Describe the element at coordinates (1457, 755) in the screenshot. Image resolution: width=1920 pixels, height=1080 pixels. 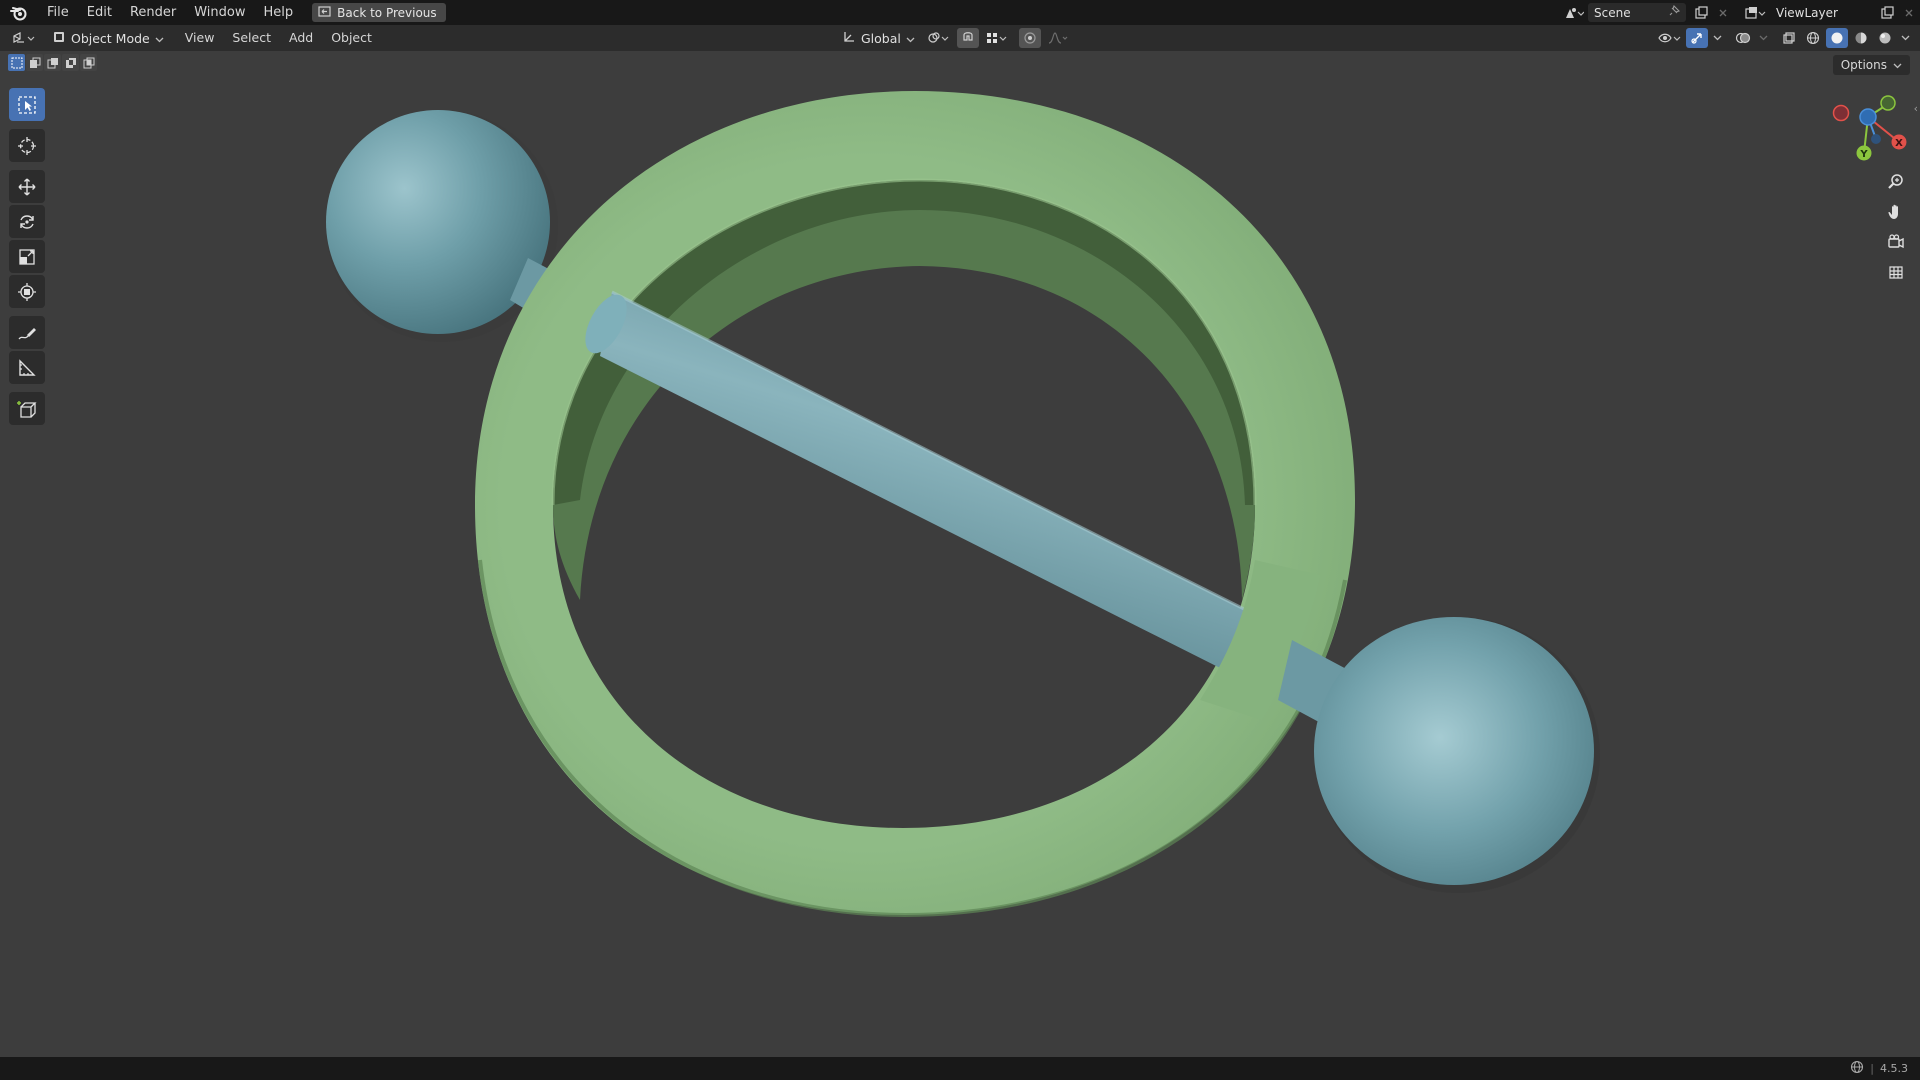
I see `sphere-bottom-right` at that location.